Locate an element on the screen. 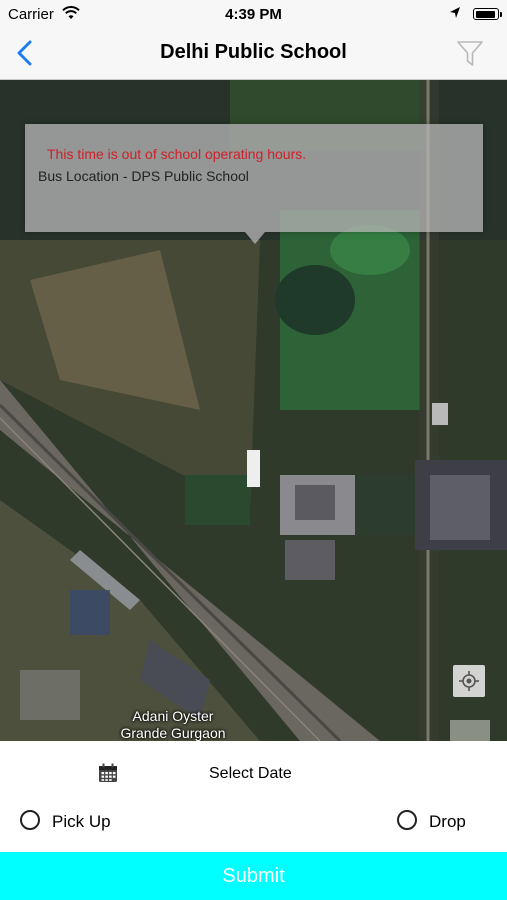 The width and height of the screenshot is (507, 900). bottom-panel: Select Date Pick Up Drop is located at coordinates (253, 796).